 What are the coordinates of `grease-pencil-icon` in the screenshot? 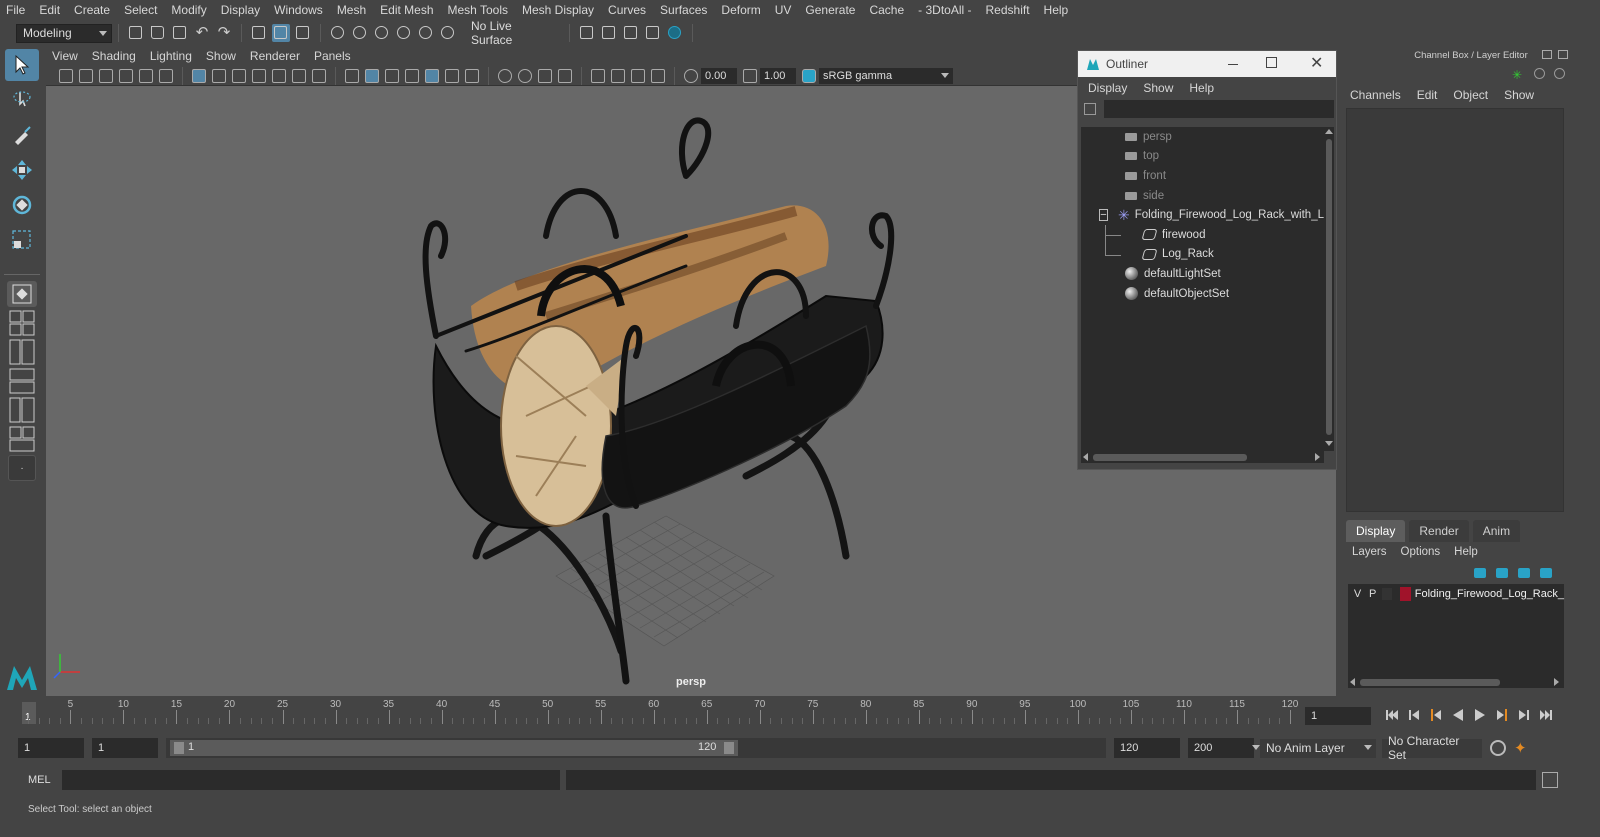 It's located at (166, 75).